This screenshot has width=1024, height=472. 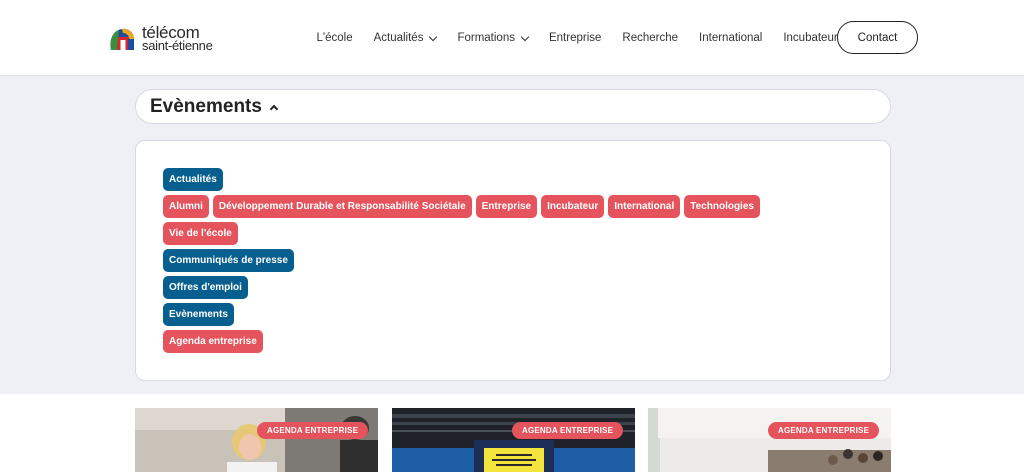 I want to click on tag-agenda-entreprise: Agenda entreprise, so click(x=213, y=341).